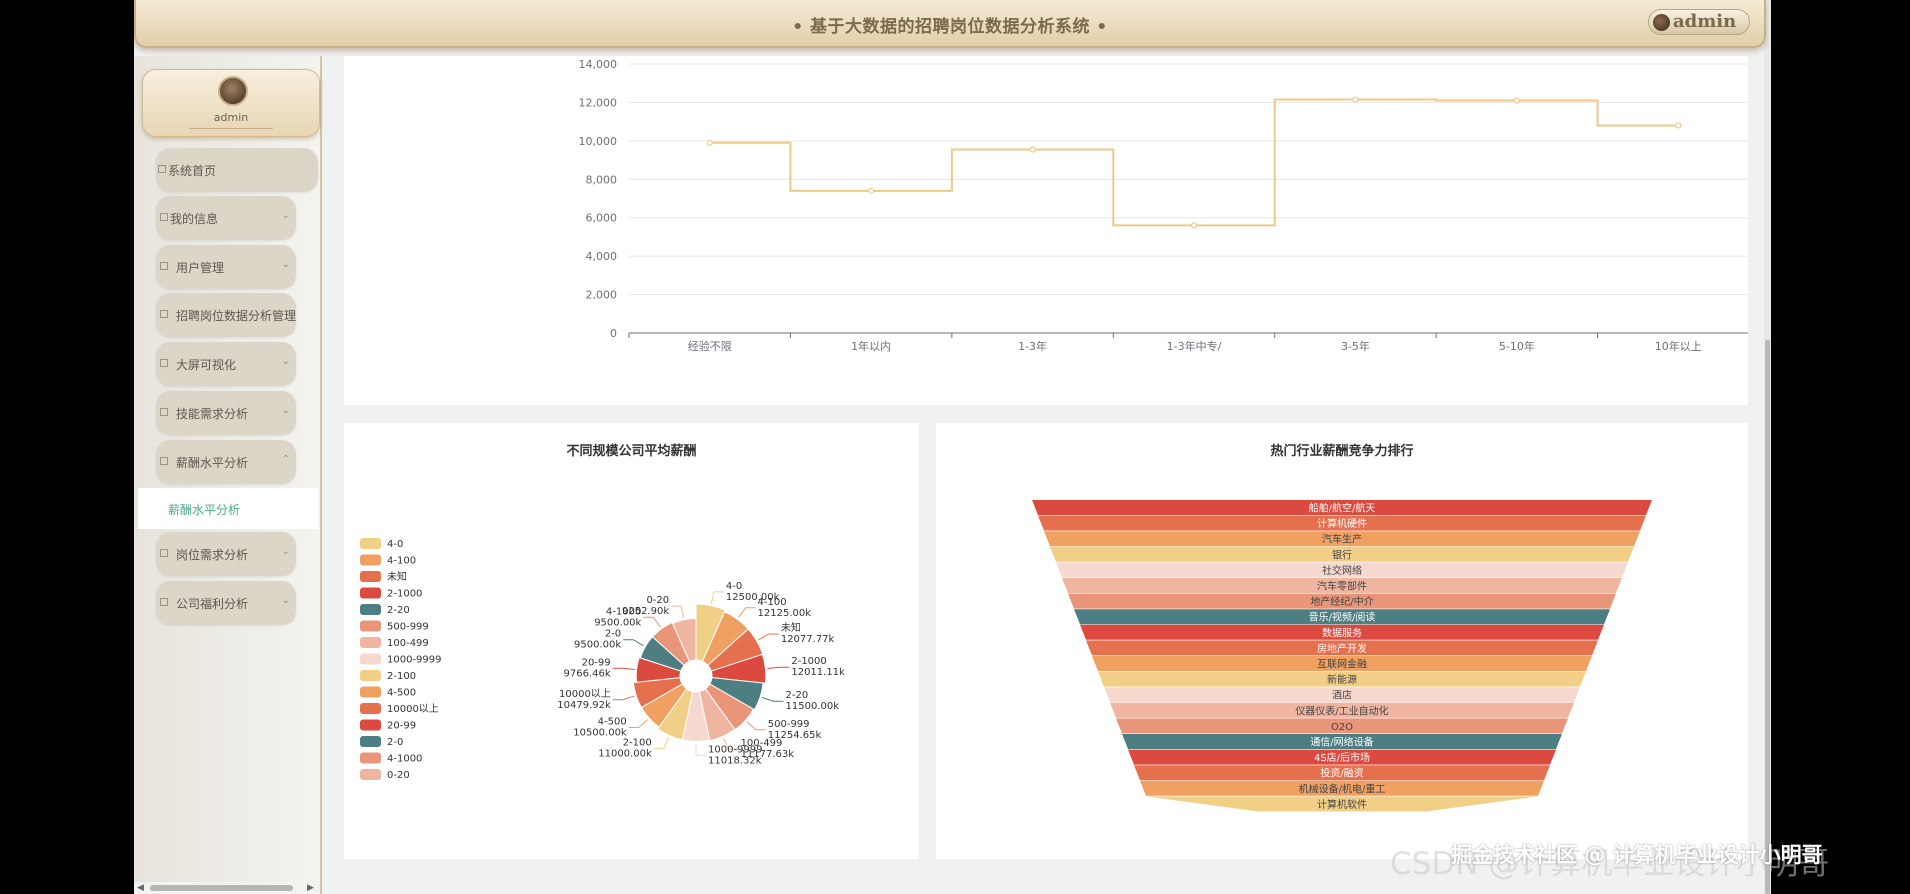 The height and width of the screenshot is (894, 1910). What do you see at coordinates (212, 463) in the screenshot?
I see `sidebar-item-label: 薪酬水平分析` at bounding box center [212, 463].